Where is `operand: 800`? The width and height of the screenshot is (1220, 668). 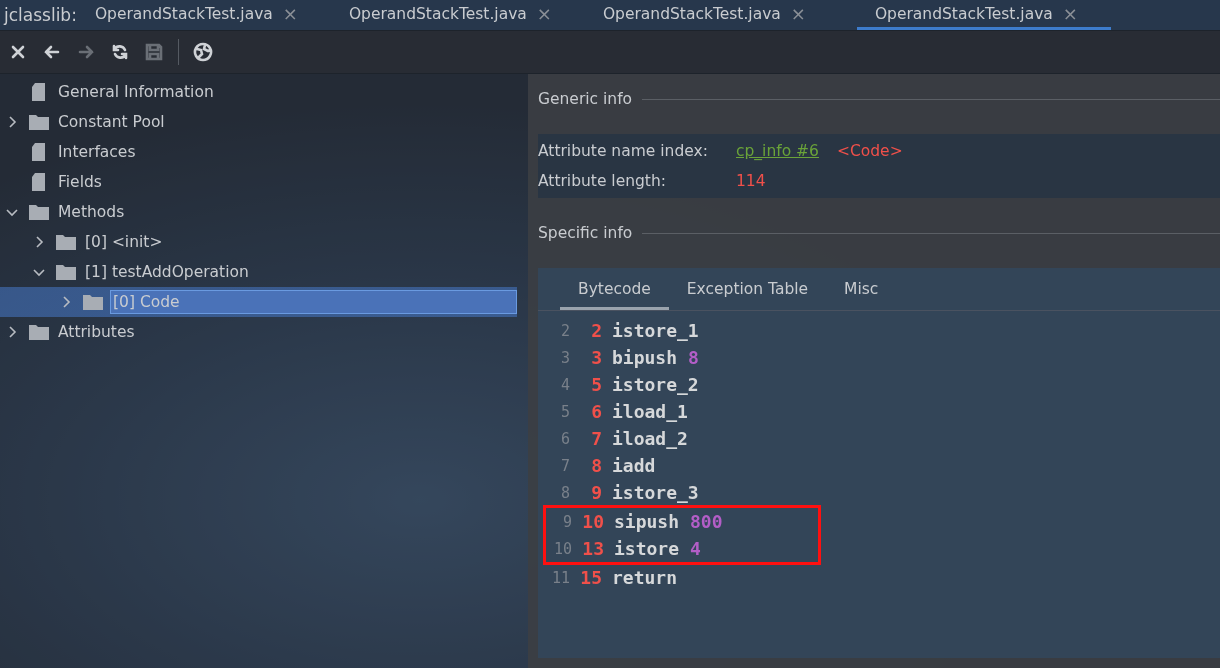
operand: 800 is located at coordinates (706, 521).